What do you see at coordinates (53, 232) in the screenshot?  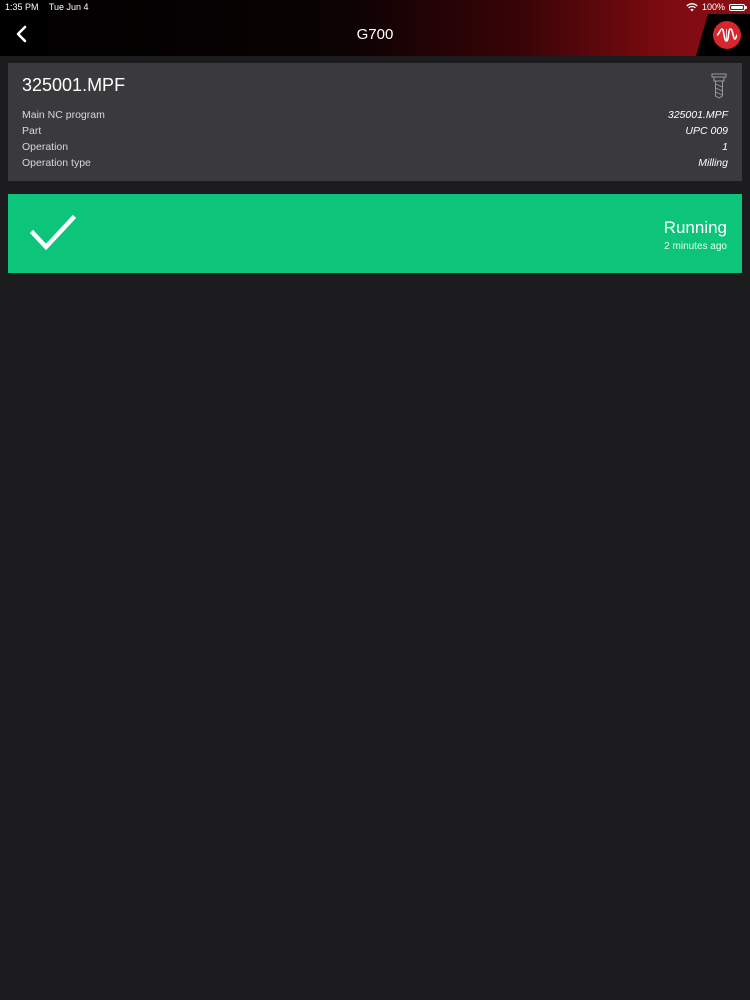 I see `checkmark-icon` at bounding box center [53, 232].